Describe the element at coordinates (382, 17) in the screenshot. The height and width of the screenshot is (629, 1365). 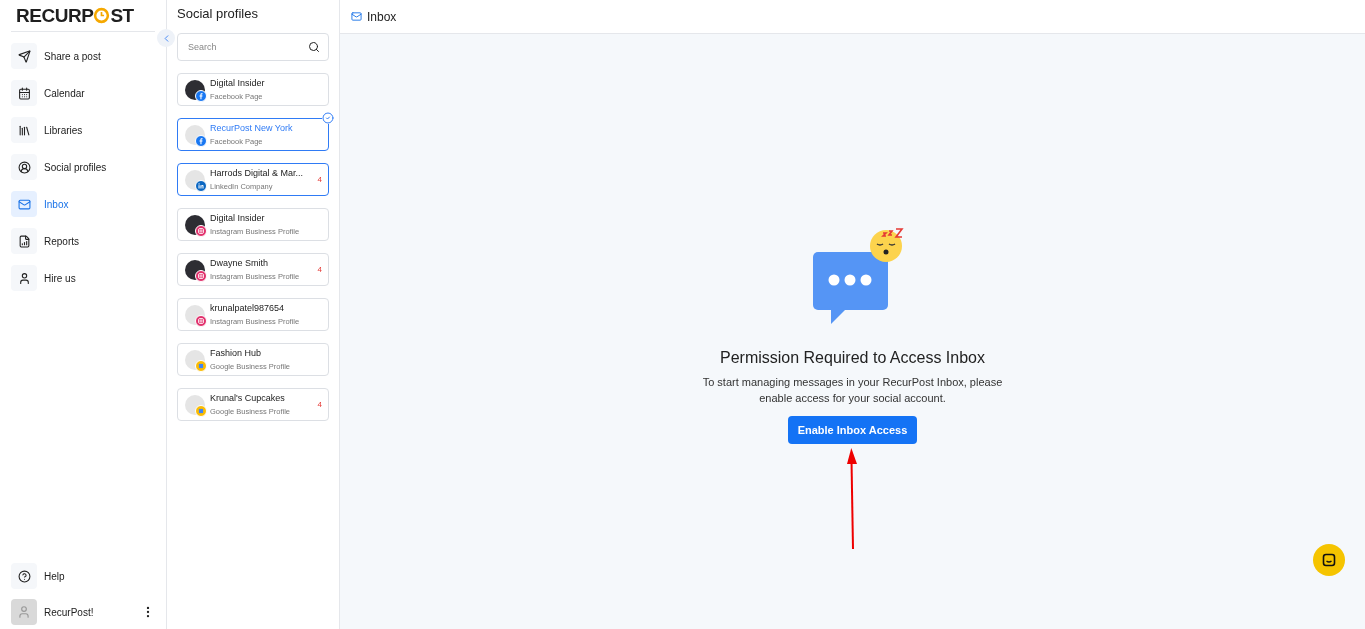
I see `page-title: Inbox` at that location.